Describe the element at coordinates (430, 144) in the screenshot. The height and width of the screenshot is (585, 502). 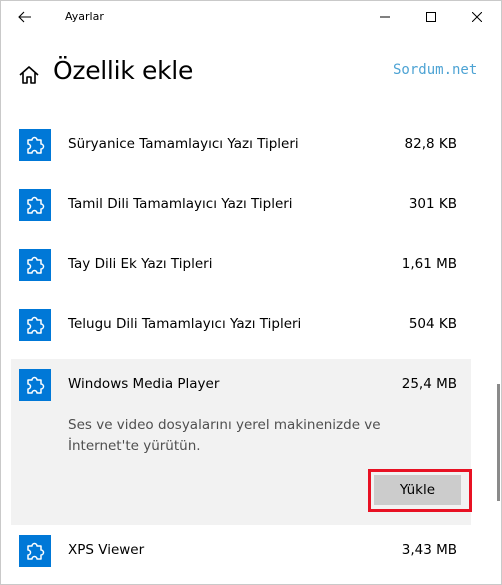
I see `feature-size: 82,8 KB` at that location.